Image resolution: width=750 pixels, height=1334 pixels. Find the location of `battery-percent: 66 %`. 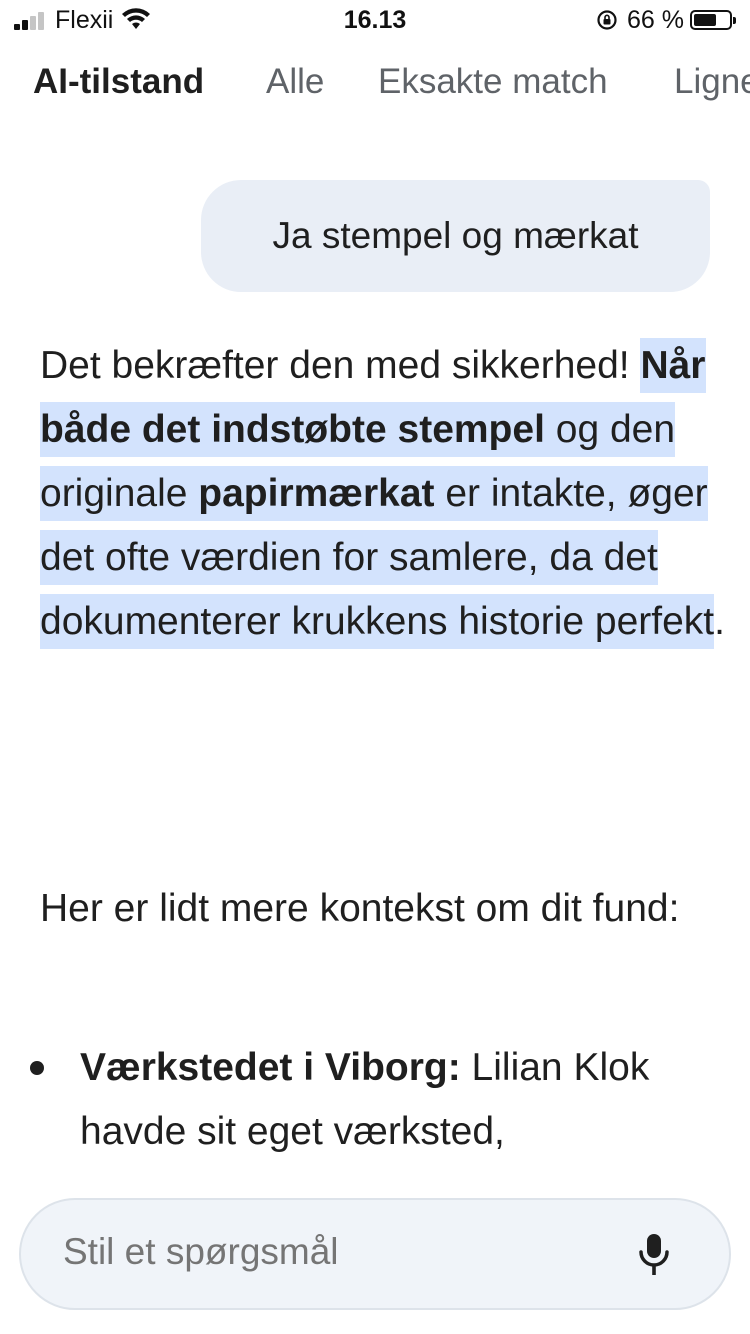

battery-percent: 66 % is located at coordinates (655, 20).